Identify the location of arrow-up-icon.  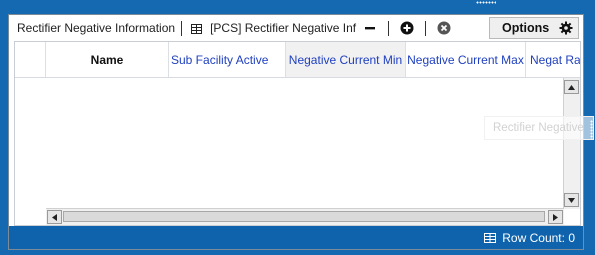
(571, 87).